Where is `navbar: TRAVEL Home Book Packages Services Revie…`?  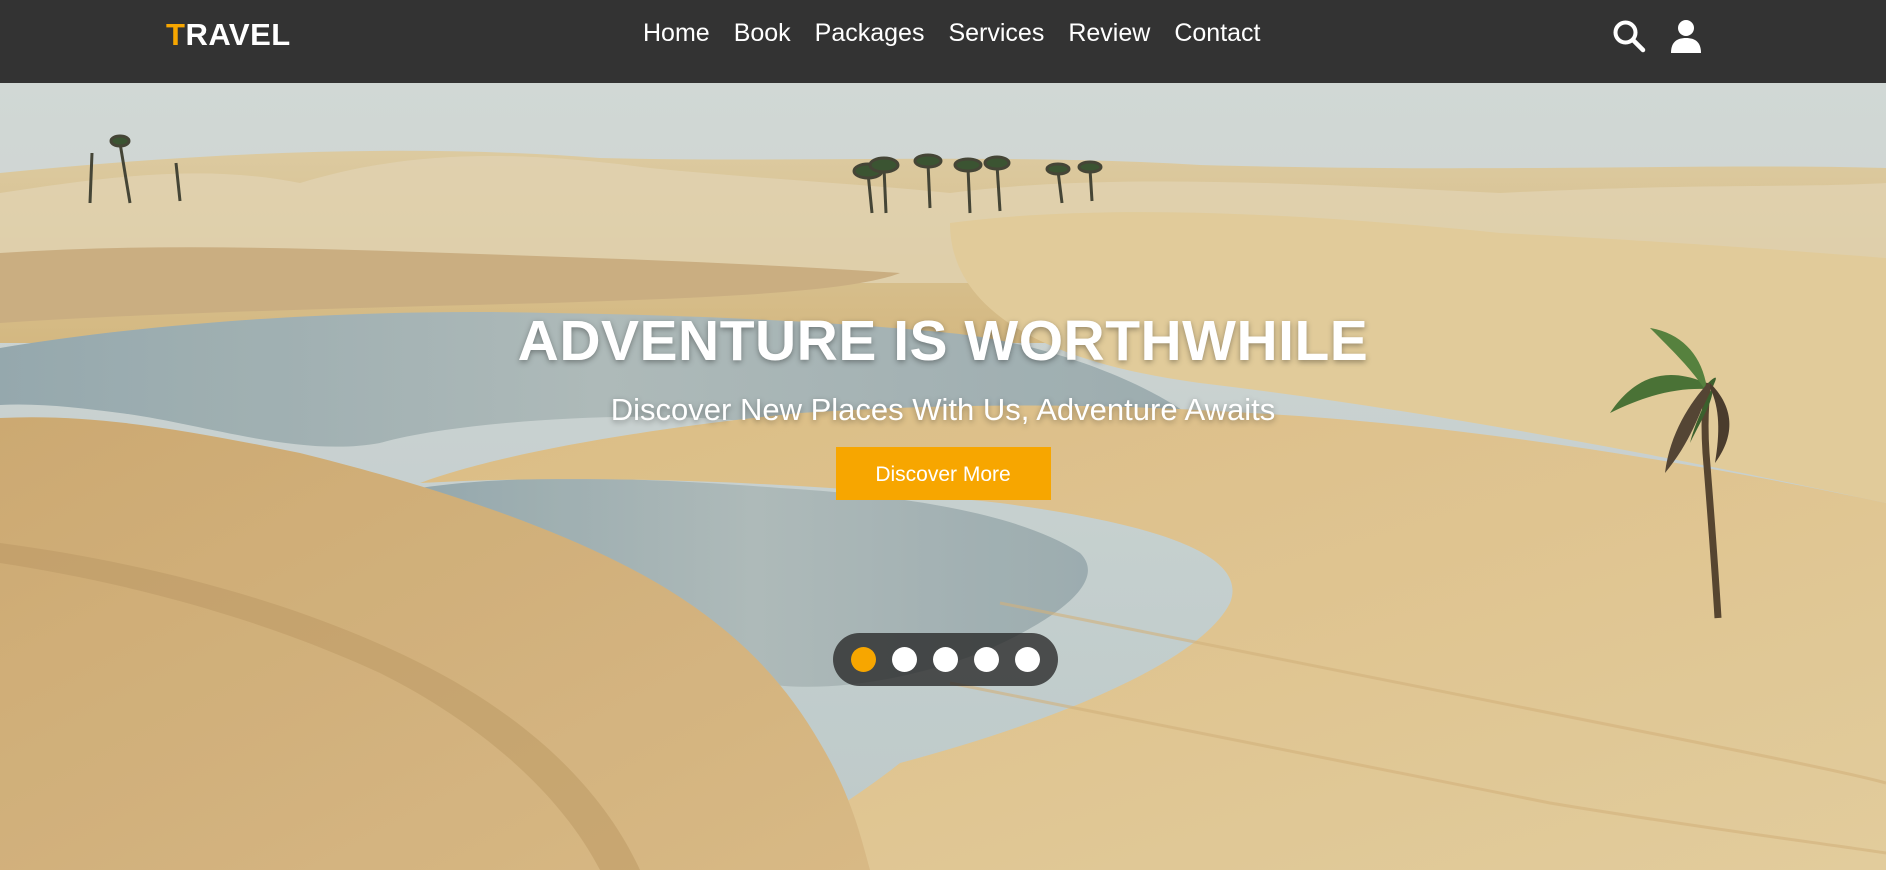
navbar: TRAVEL Home Book Packages Services Revie… is located at coordinates (943, 41).